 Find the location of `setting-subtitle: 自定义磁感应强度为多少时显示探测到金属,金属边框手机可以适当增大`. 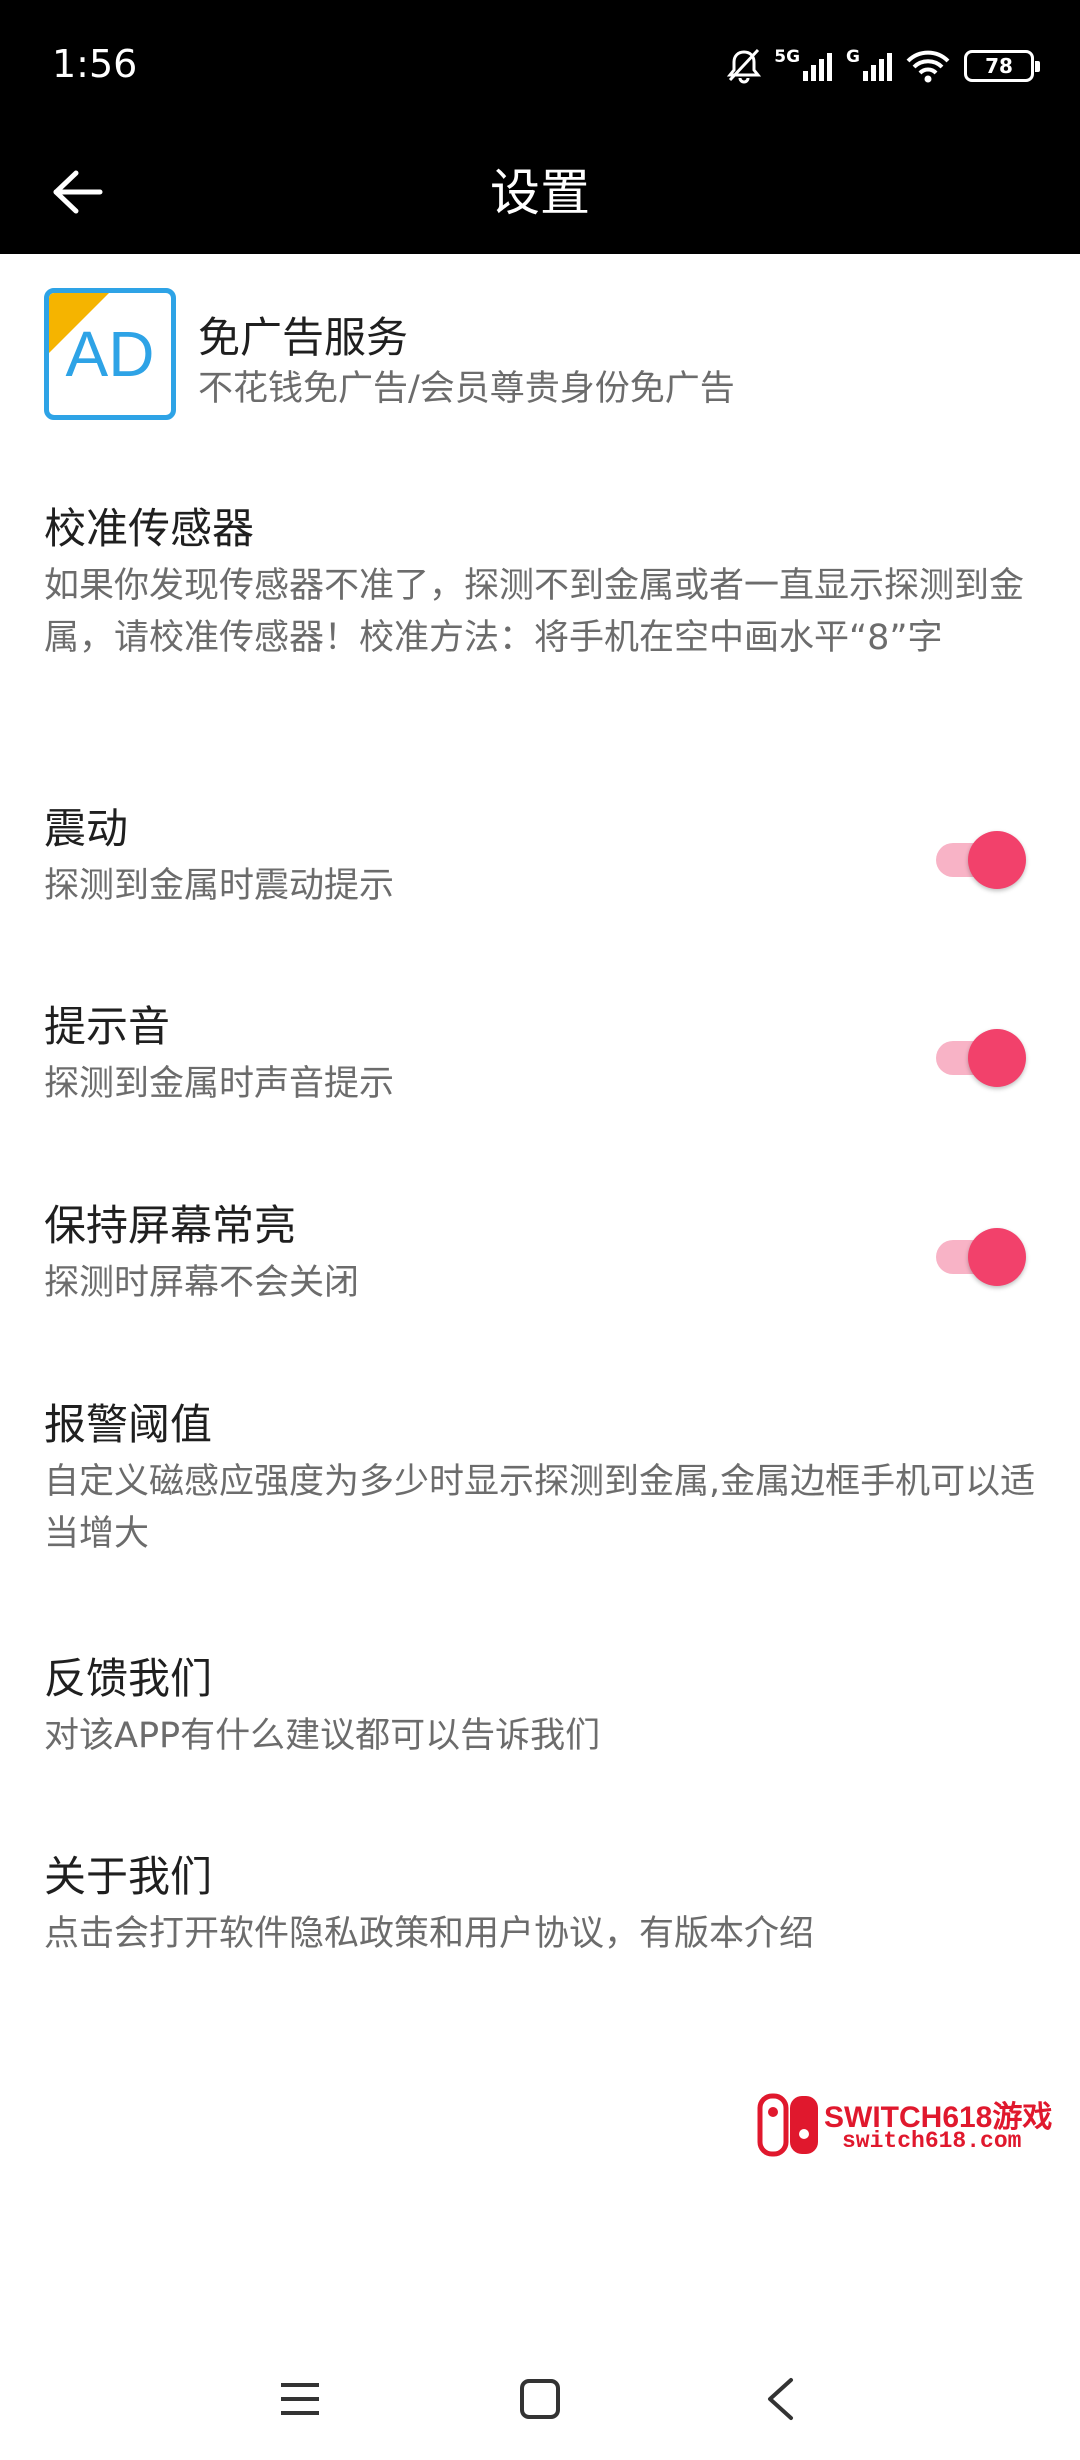

setting-subtitle: 自定义磁感应强度为多少时显示探测到金属,金属边框手机可以适当增大 is located at coordinates (540, 1508).